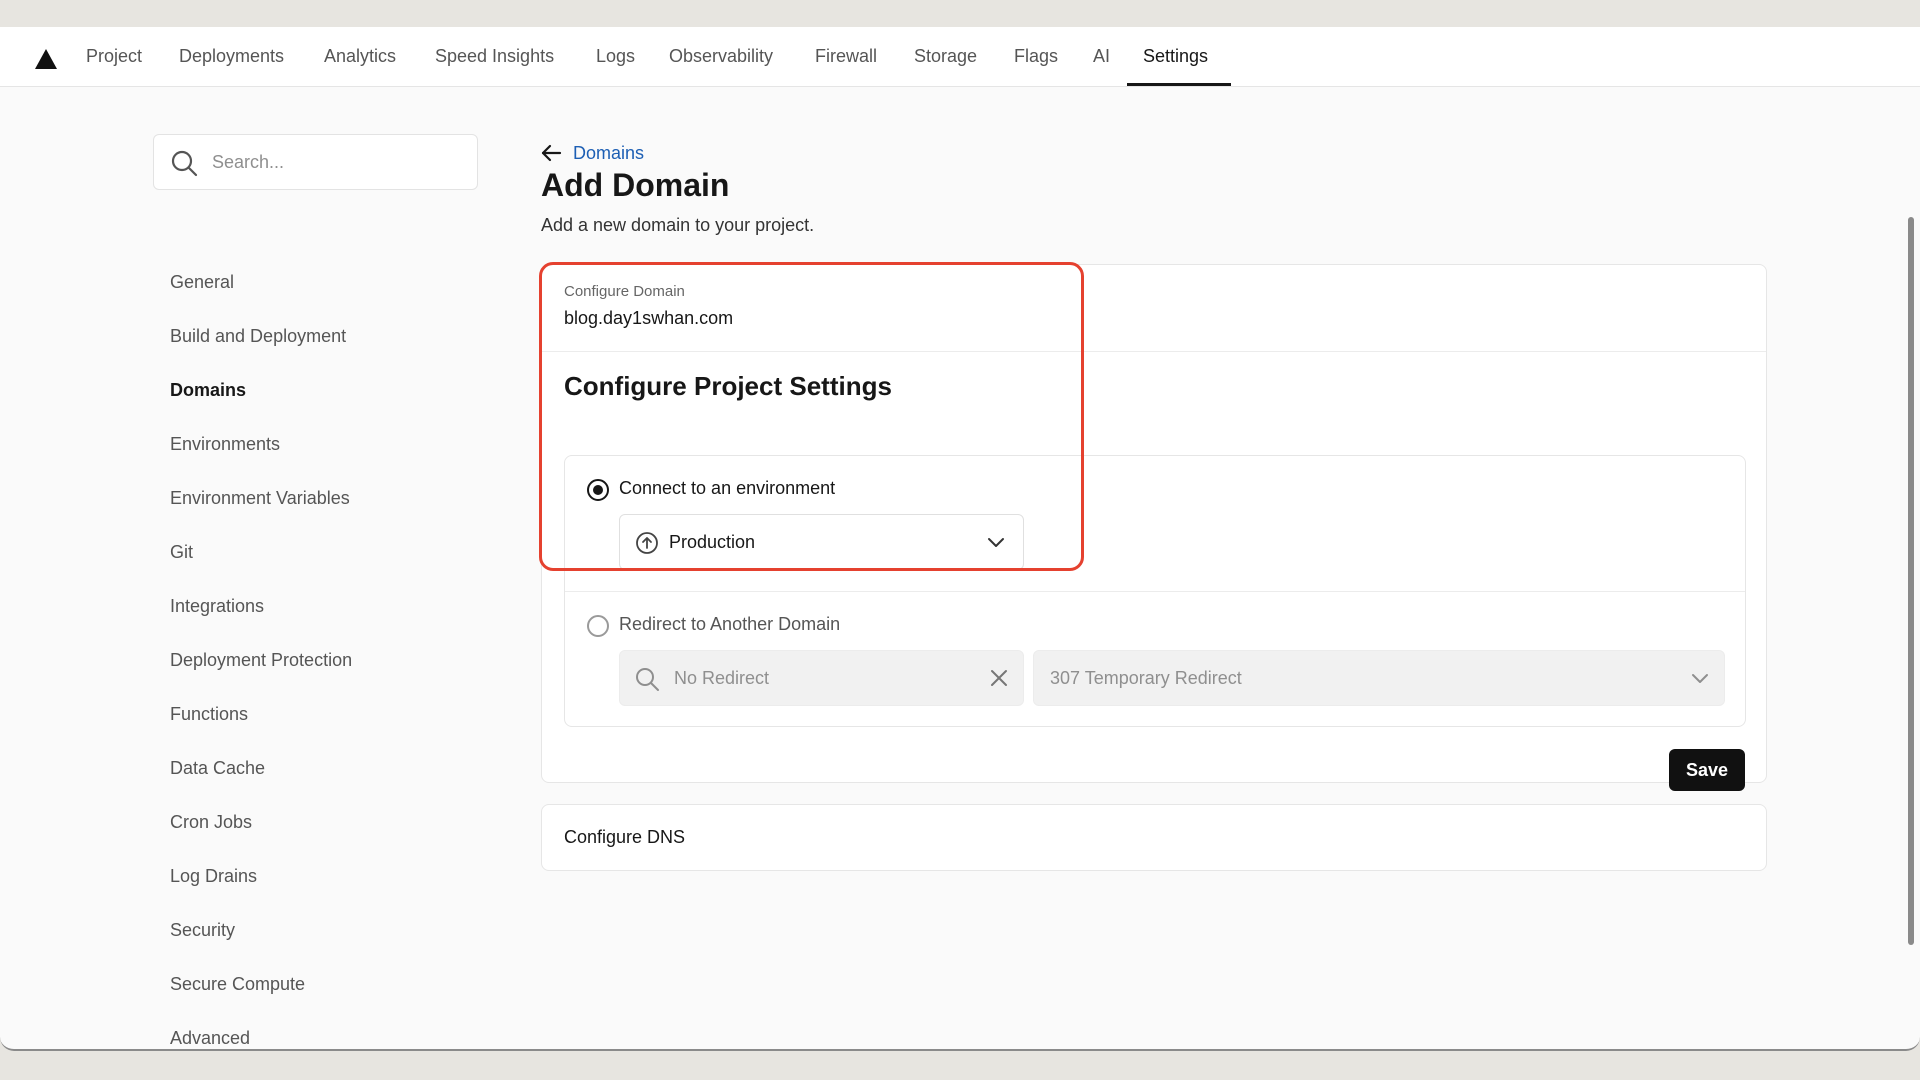  I want to click on sidebar-search, so click(315, 162).